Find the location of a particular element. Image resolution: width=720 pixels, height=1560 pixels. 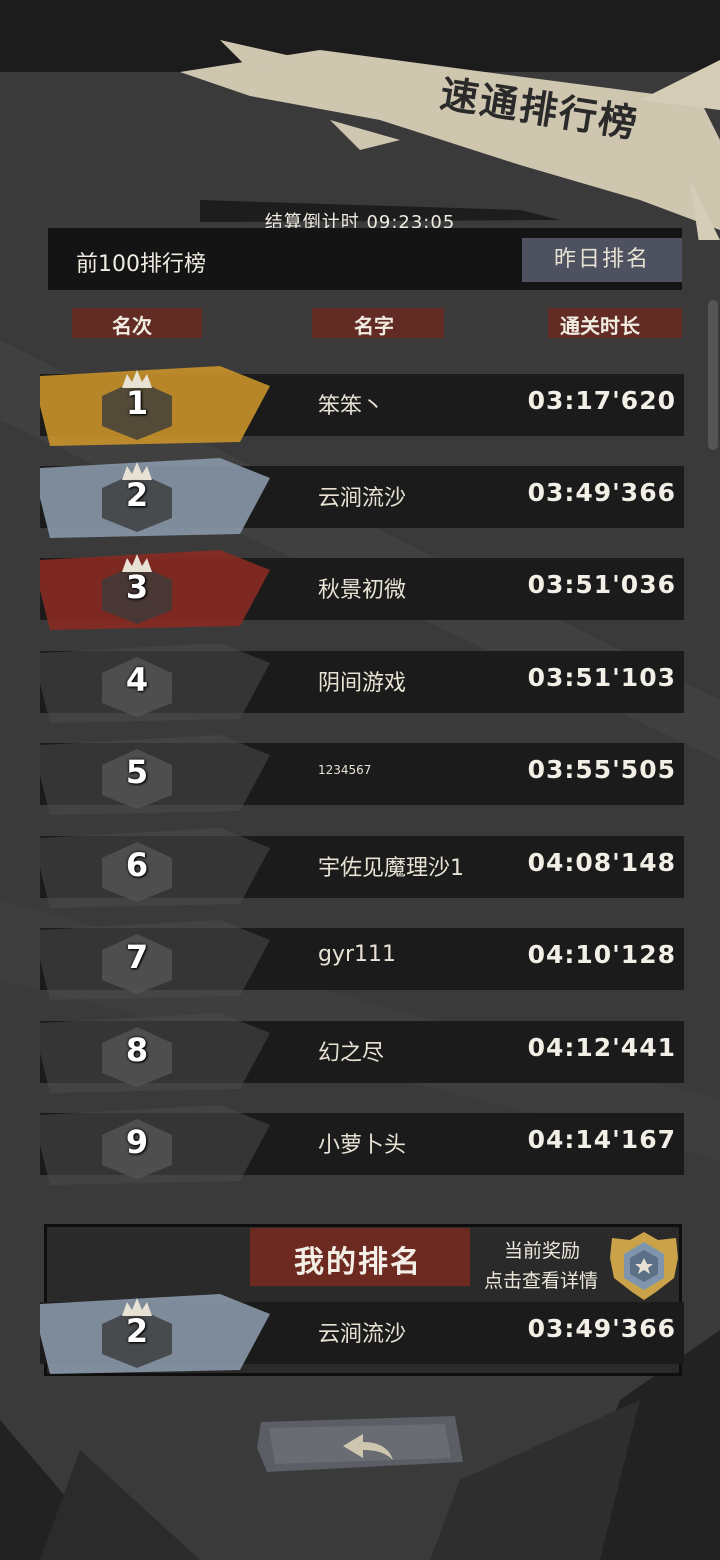

player-name: 秋景初微 is located at coordinates (362, 590).